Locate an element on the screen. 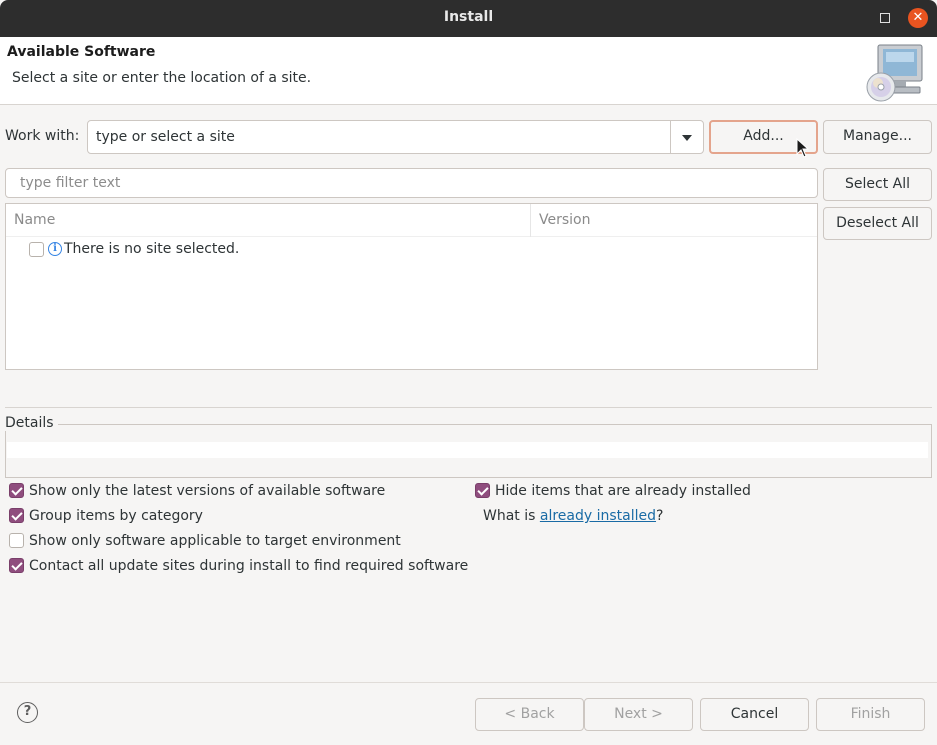 The height and width of the screenshot is (745, 937). target-environment-checkbox is located at coordinates (16, 540).